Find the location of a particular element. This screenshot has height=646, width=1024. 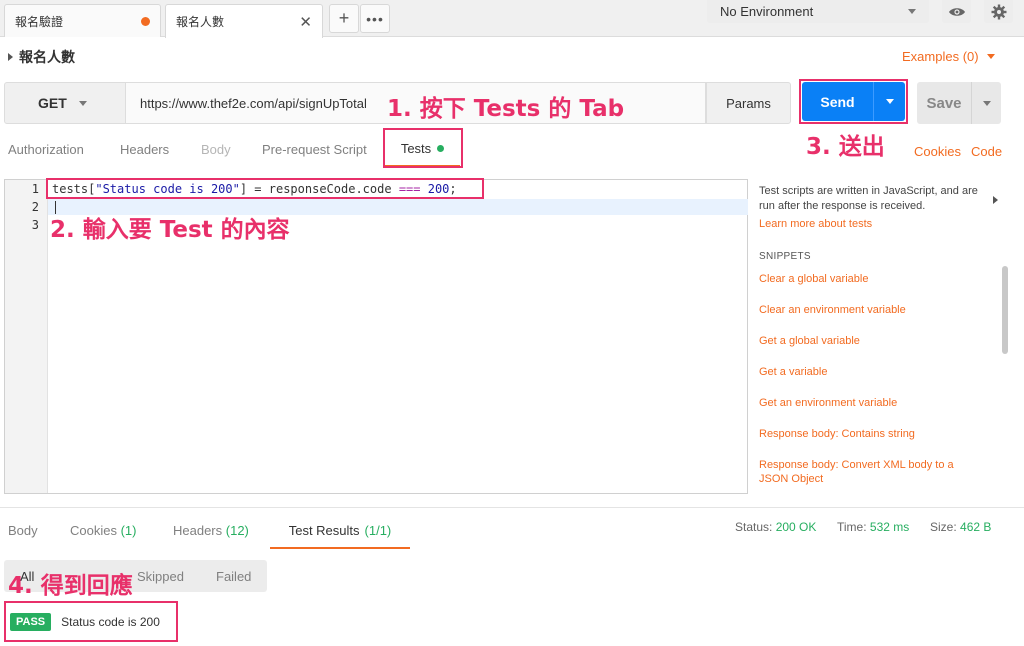

snippet-item: Get a variable is located at coordinates (874, 372).